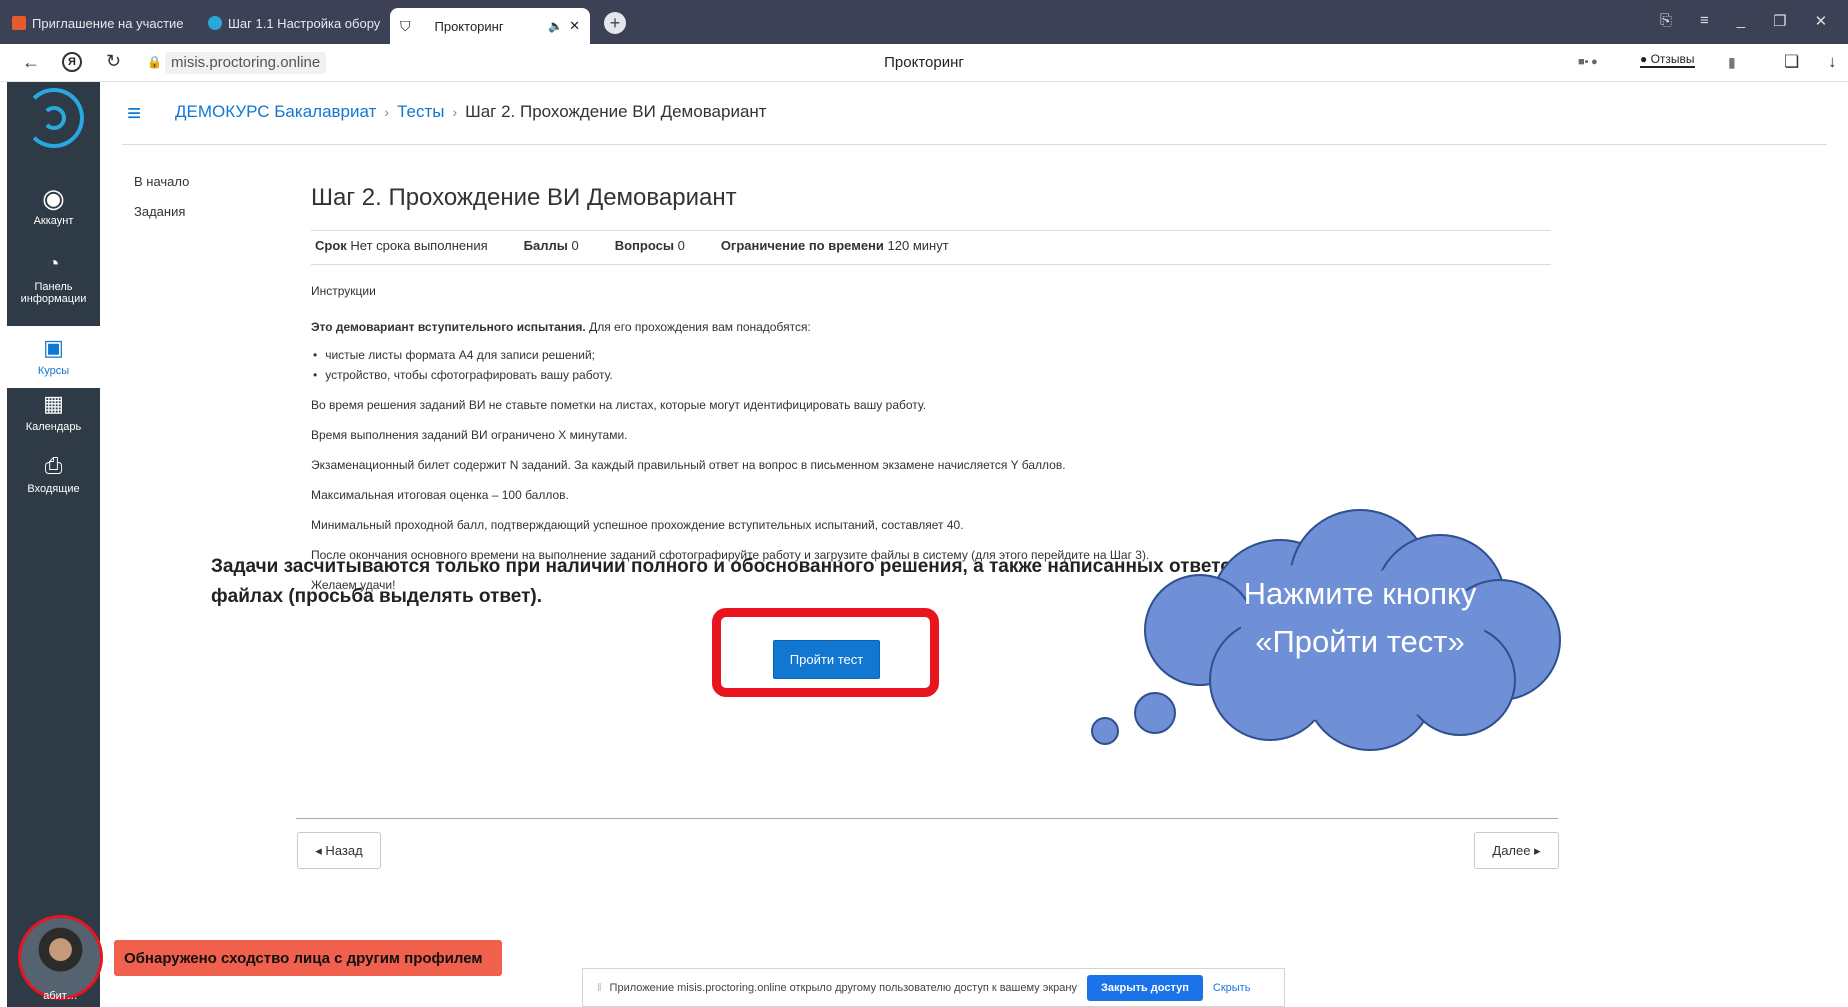 The width and height of the screenshot is (1848, 1007). Describe the element at coordinates (644, 245) in the screenshot. I see `meta-questions-label: Вопросы` at that location.